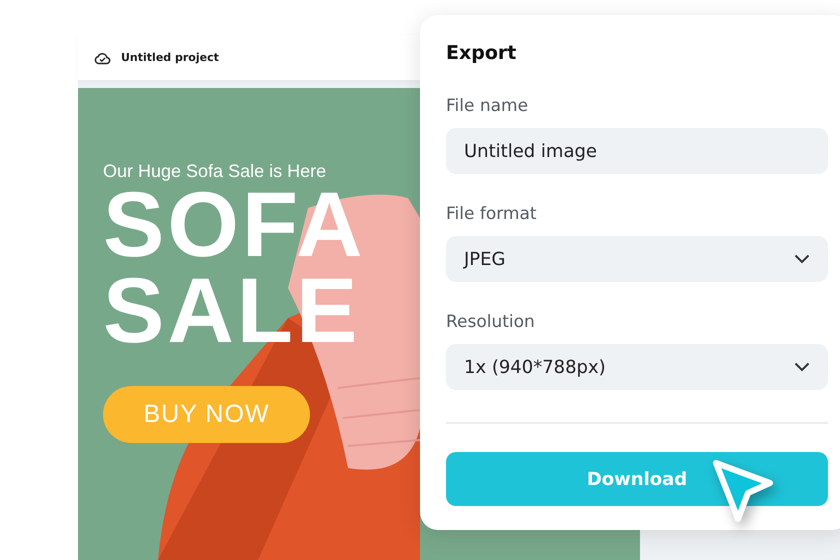  Describe the element at coordinates (487, 106) in the screenshot. I see `field-label: File name` at that location.